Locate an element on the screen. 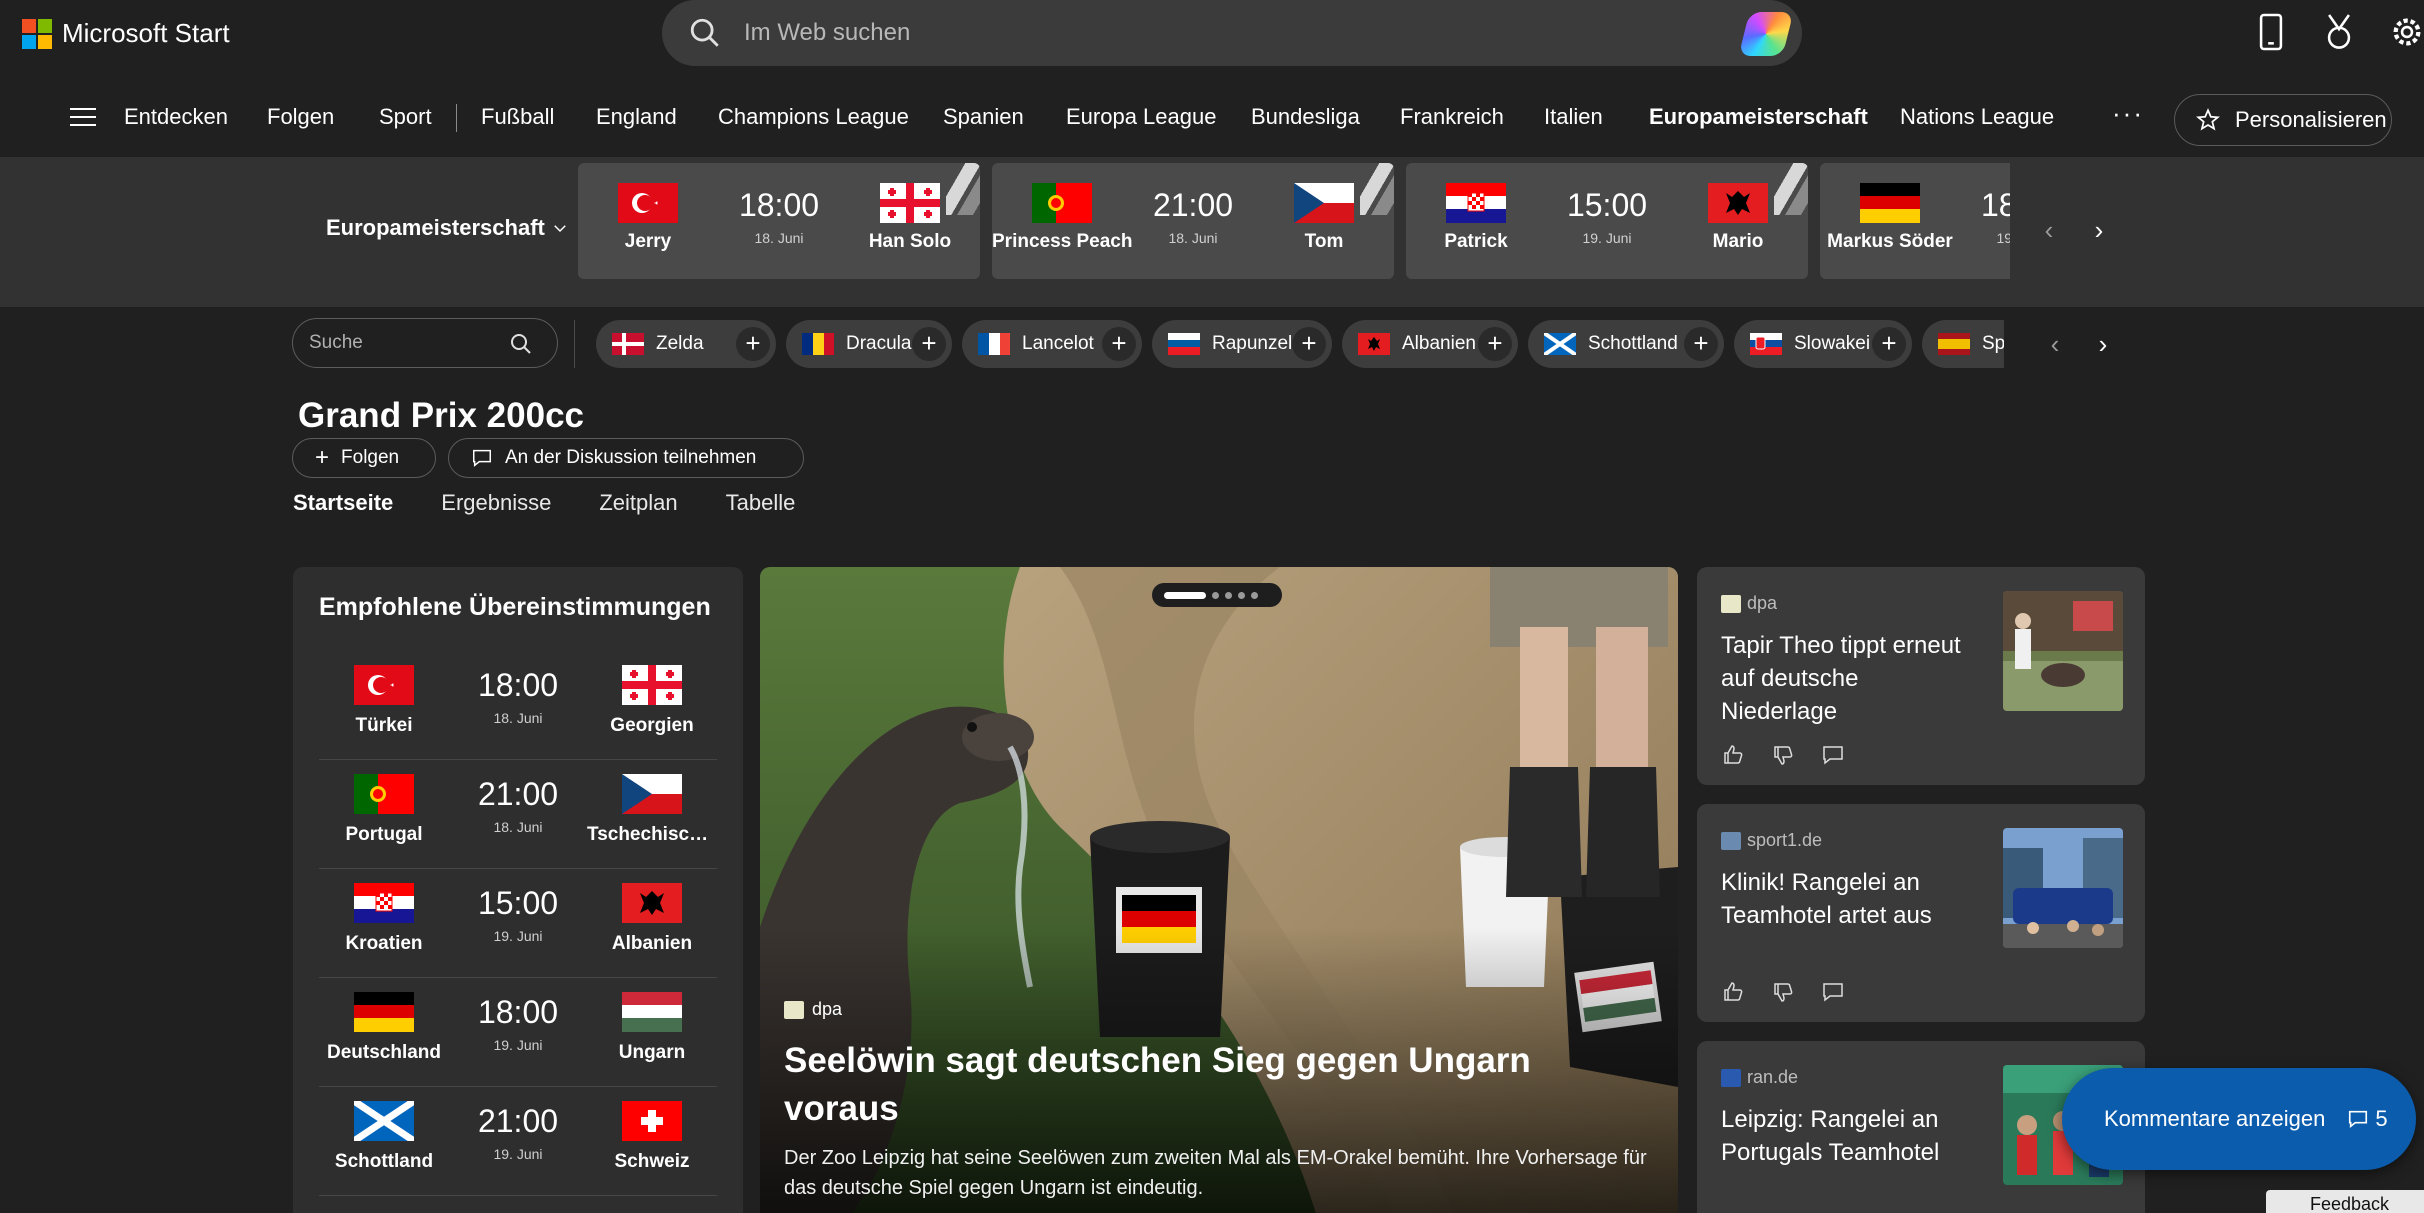 This screenshot has width=2424, height=1213. tab-startseite: Startseite is located at coordinates (343, 503).